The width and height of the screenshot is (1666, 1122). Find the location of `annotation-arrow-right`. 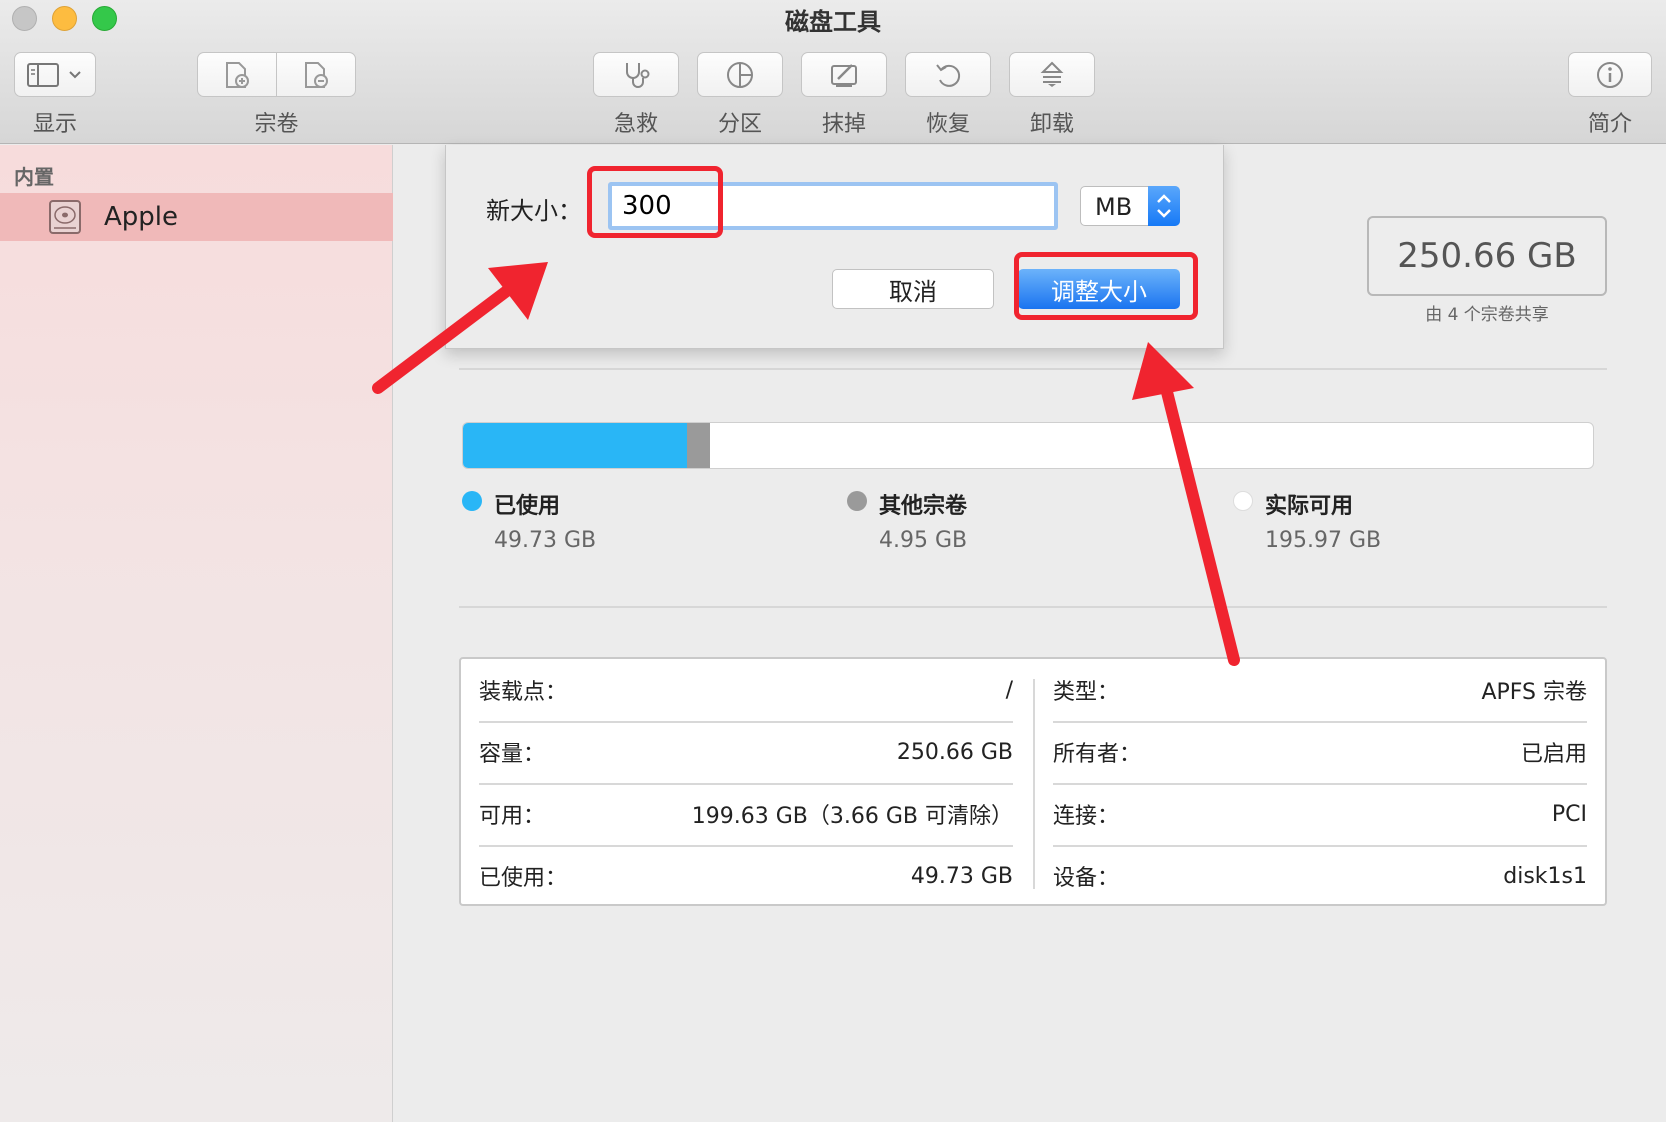

annotation-arrow-right is located at coordinates (1186, 504).